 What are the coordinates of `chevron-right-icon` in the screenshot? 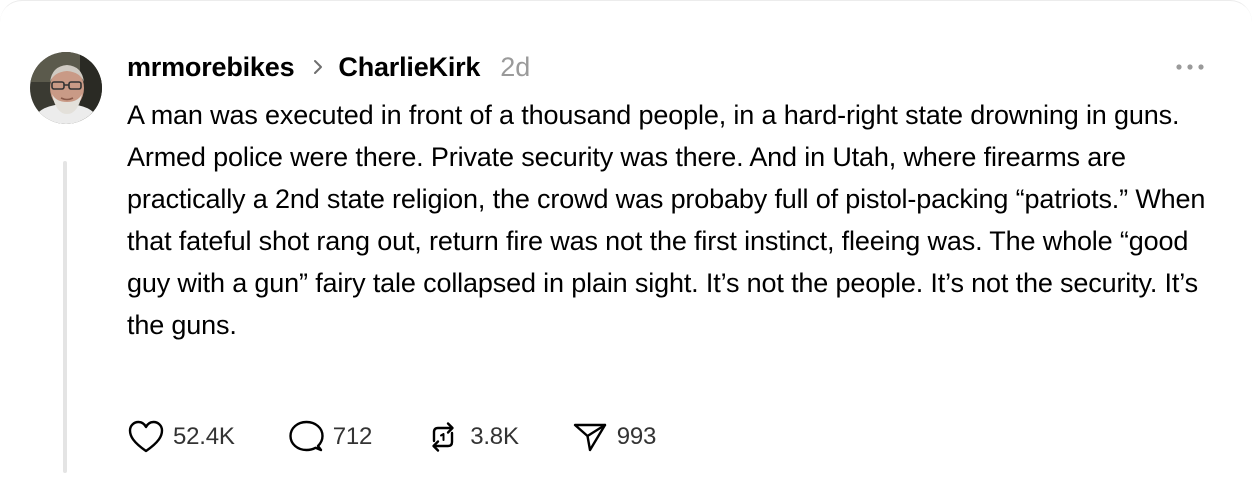 It's located at (318, 67).